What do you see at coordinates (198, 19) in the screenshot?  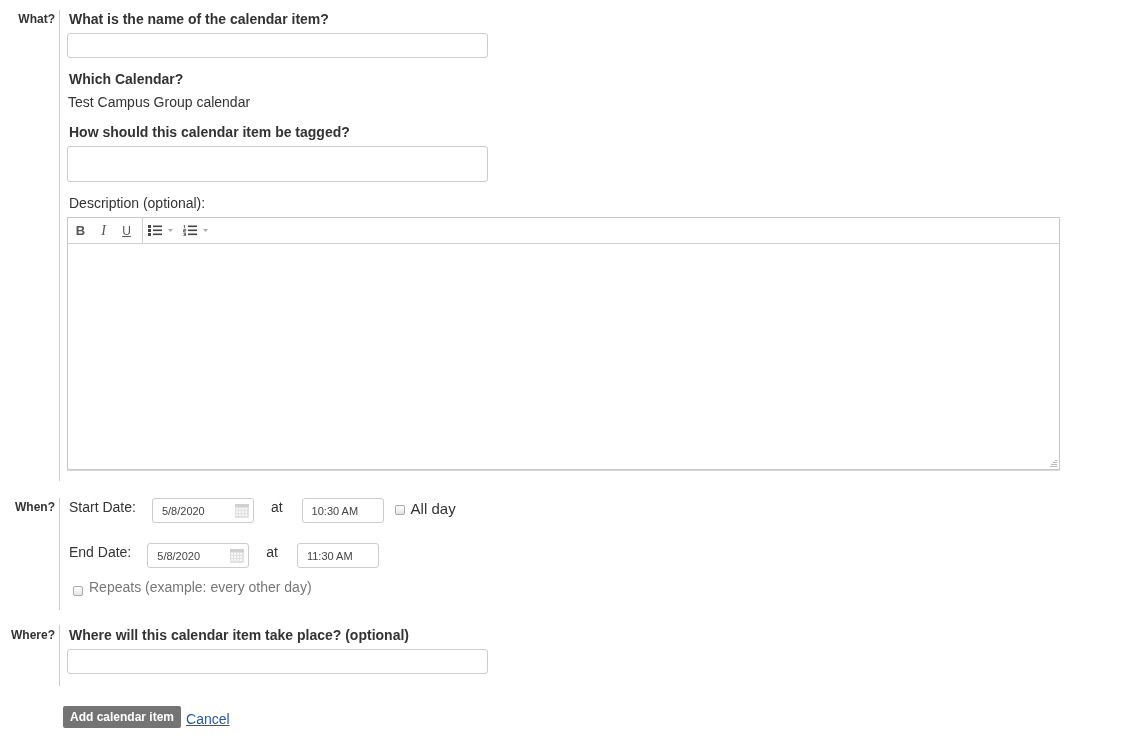 I see `field-label: What is the name of the calendar item?` at bounding box center [198, 19].